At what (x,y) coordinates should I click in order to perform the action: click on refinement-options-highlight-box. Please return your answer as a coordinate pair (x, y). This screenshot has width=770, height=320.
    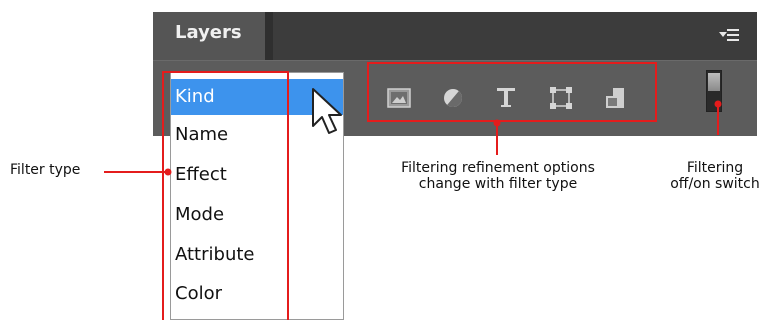
    Looking at the image, I should click on (512, 92).